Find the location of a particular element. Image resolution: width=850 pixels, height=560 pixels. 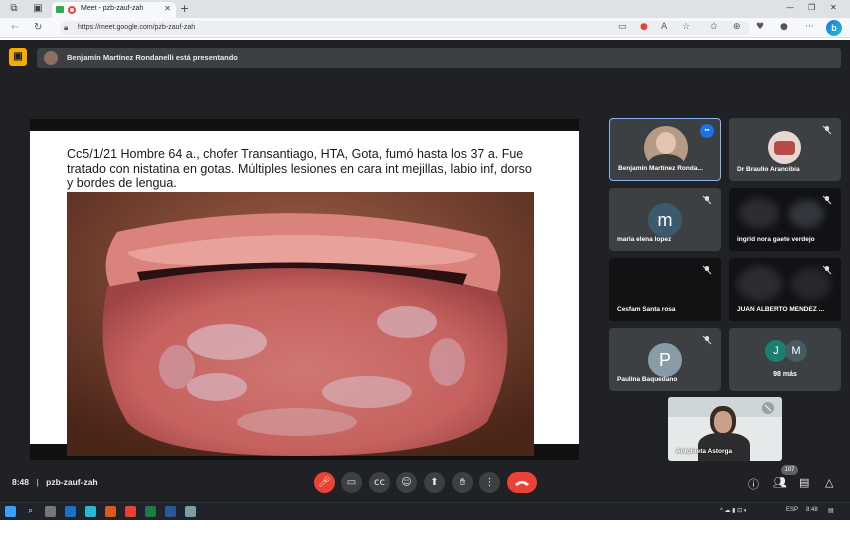

participant-initial: J is located at coordinates (776, 351).